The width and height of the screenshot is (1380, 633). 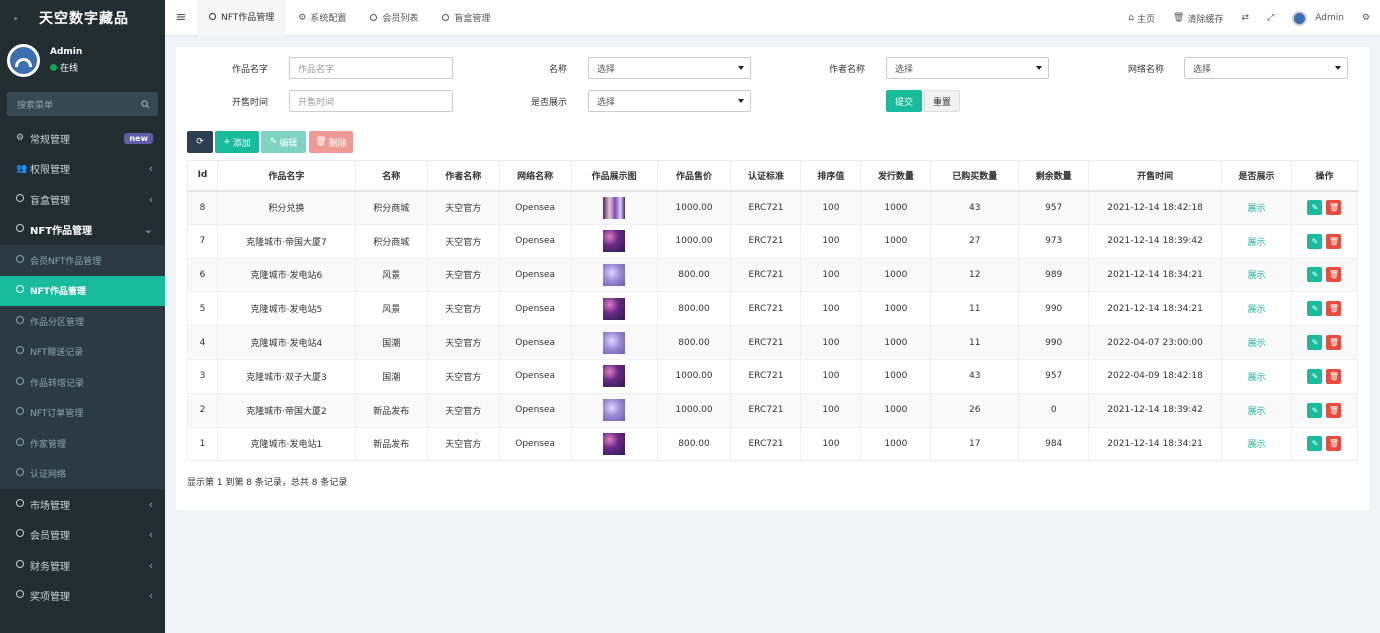 I want to click on menu-search-input: 搜索菜单, so click(x=82, y=104).